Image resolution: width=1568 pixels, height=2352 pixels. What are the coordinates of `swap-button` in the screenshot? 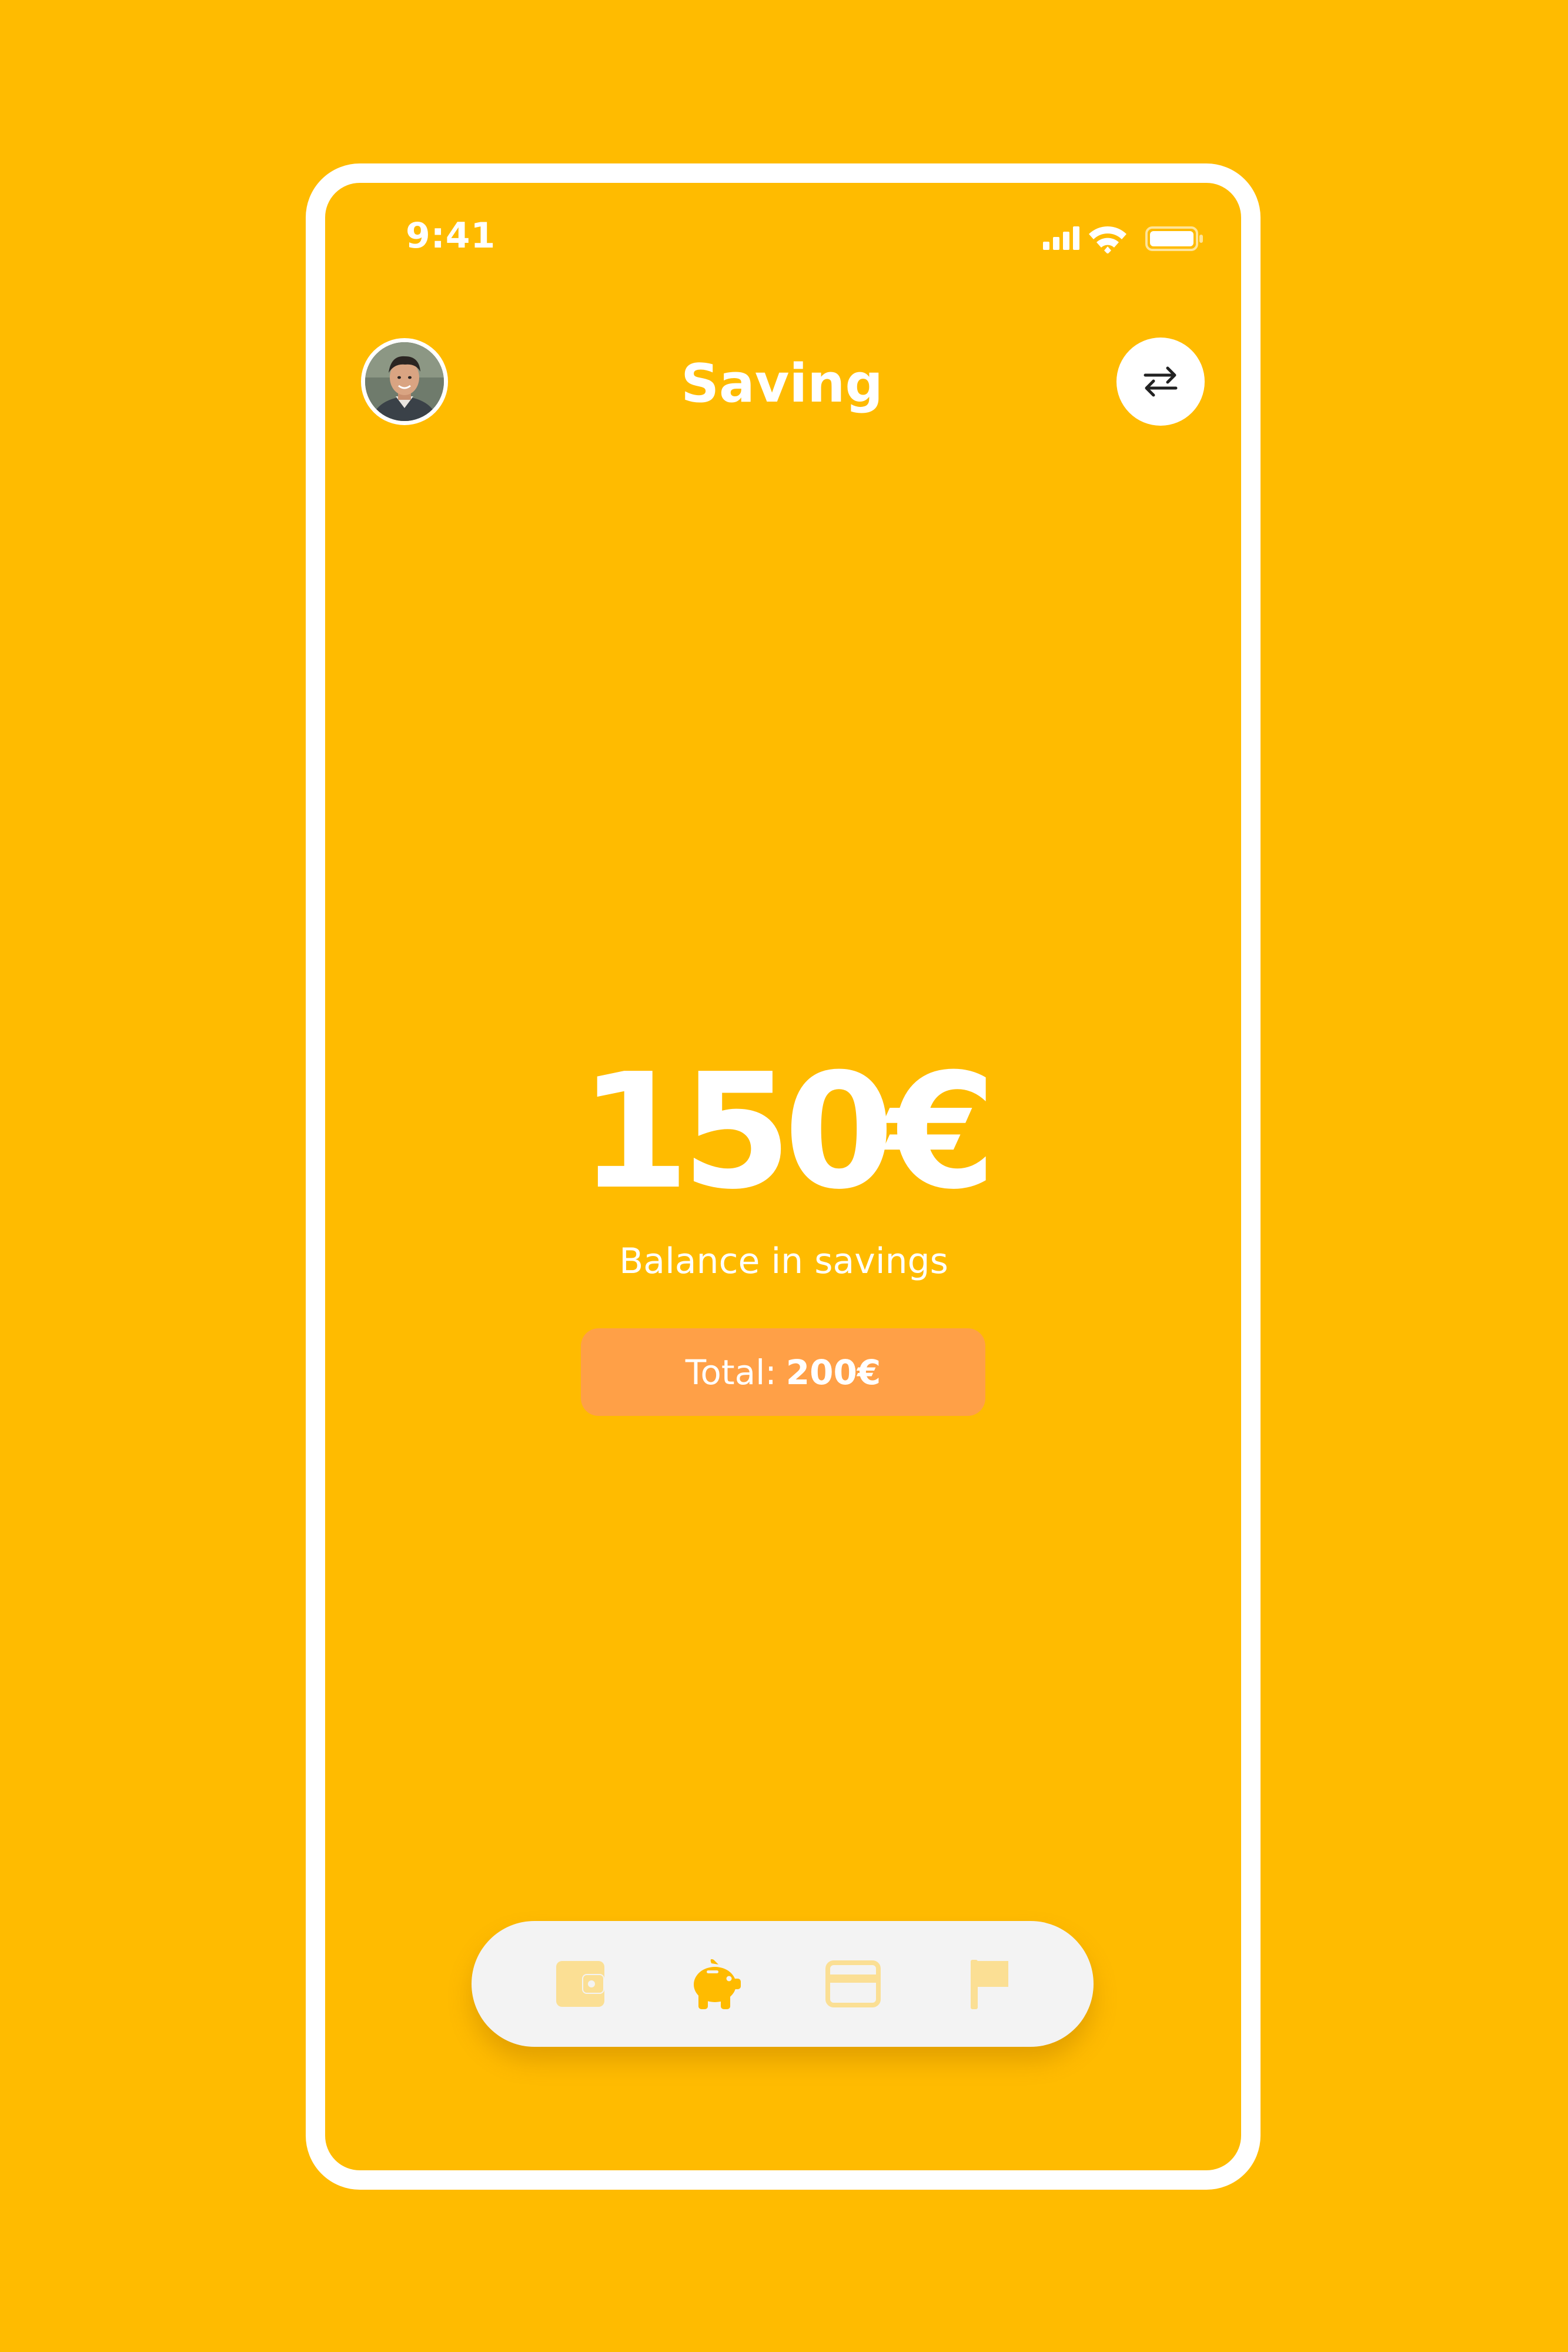 It's located at (1160, 382).